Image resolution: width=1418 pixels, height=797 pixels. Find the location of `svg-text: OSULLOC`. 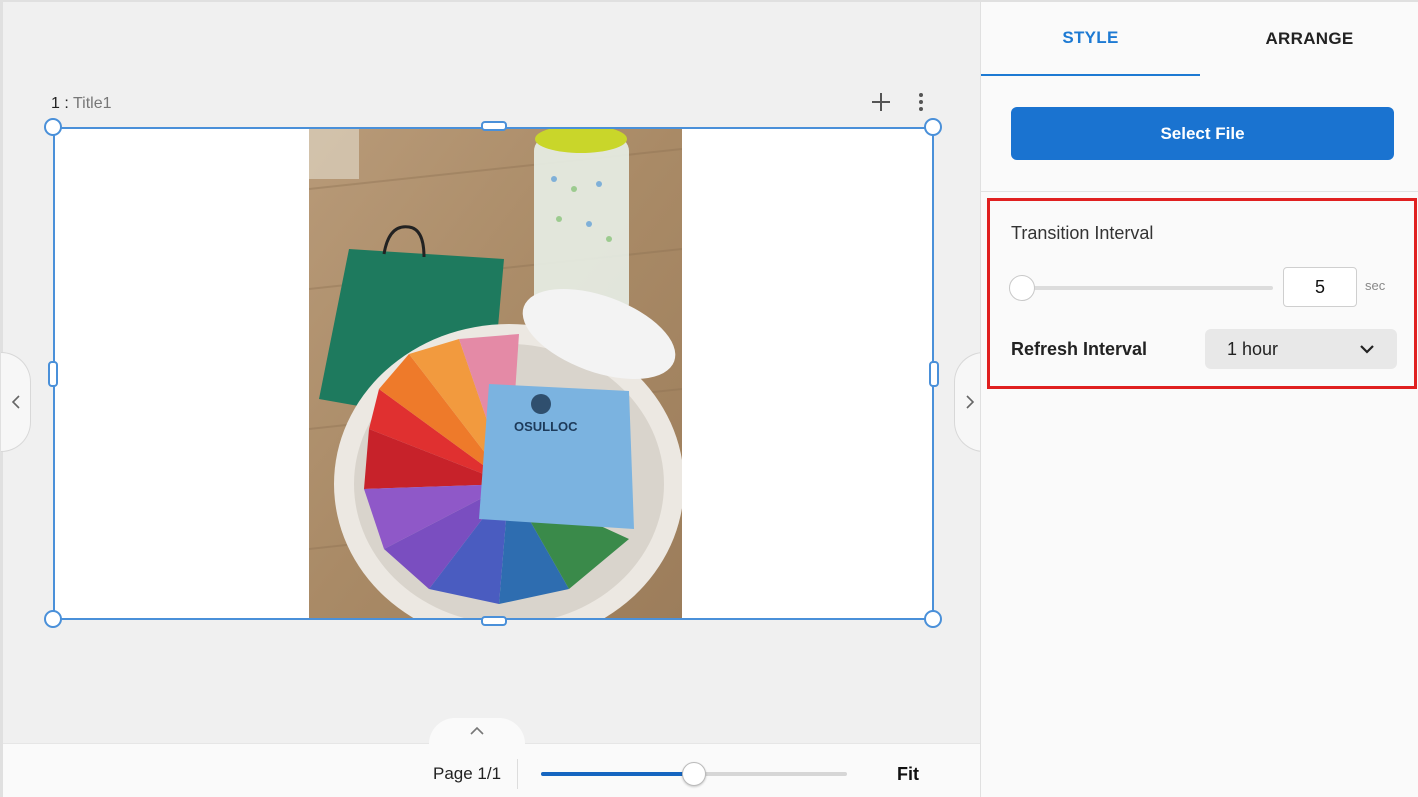

svg-text: OSULLOC is located at coordinates (546, 426).